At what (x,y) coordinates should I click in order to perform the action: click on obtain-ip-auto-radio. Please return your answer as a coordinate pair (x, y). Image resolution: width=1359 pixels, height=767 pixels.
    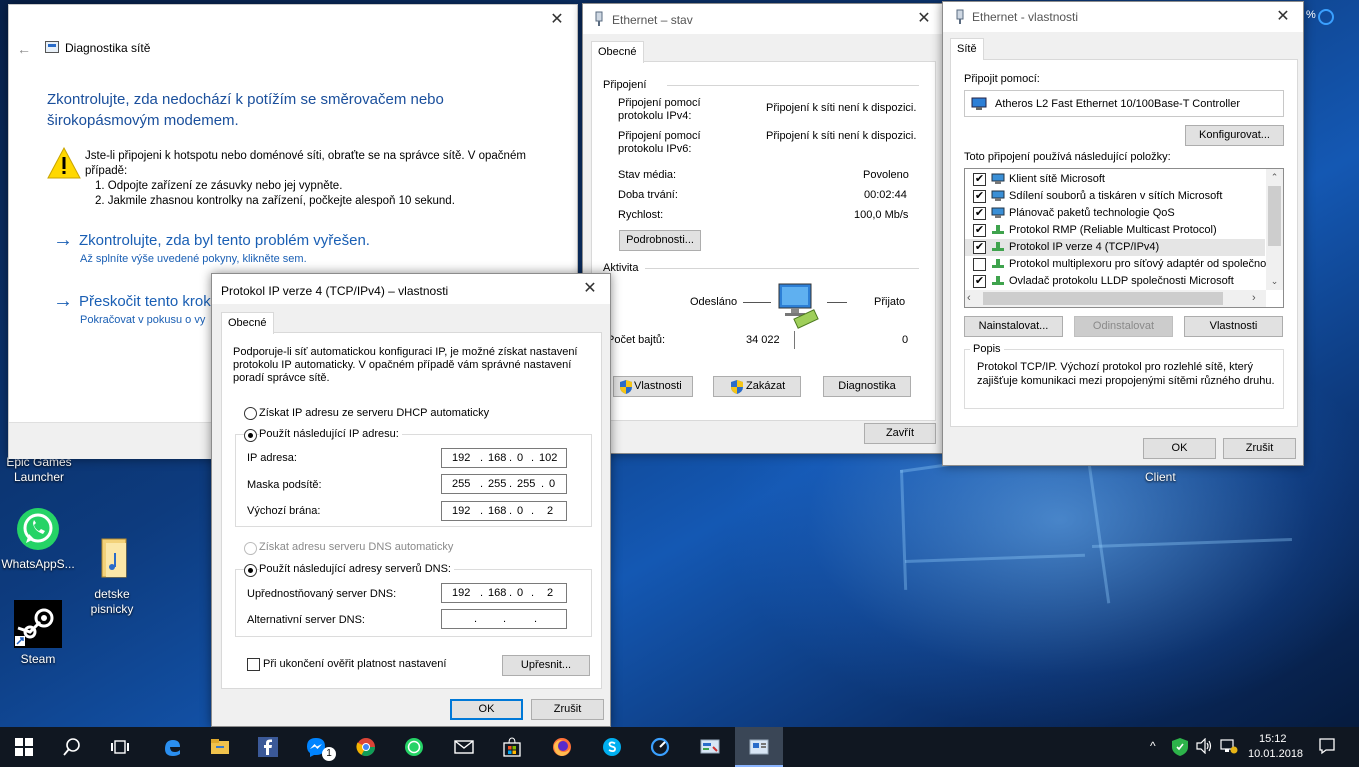
    Looking at the image, I should click on (250, 413).